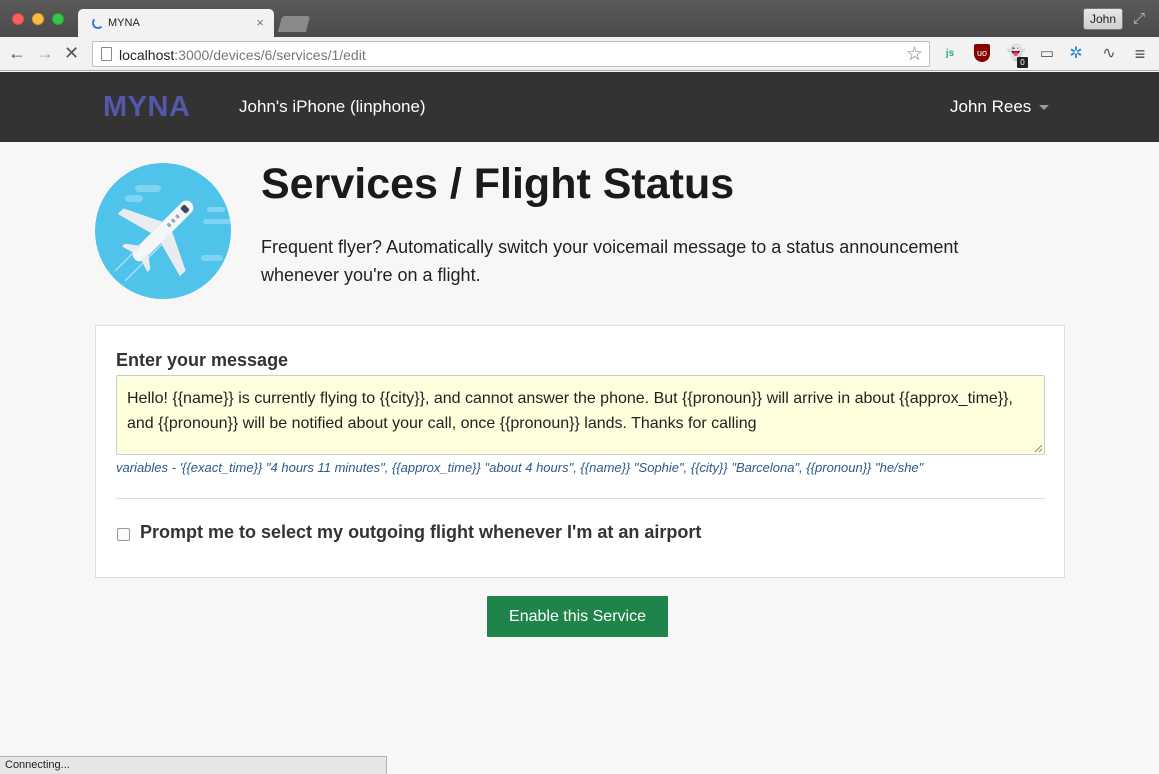 Image resolution: width=1159 pixels, height=774 pixels. What do you see at coordinates (58, 19) in the screenshot?
I see `maximize-window-button` at bounding box center [58, 19].